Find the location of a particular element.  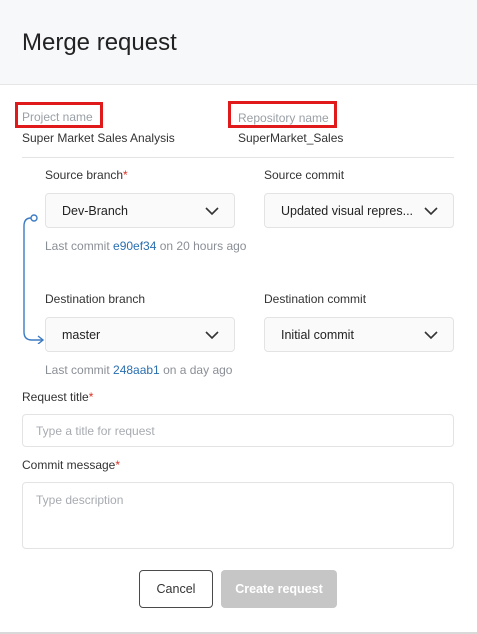

dialog-header: Merge request is located at coordinates (238, 42).